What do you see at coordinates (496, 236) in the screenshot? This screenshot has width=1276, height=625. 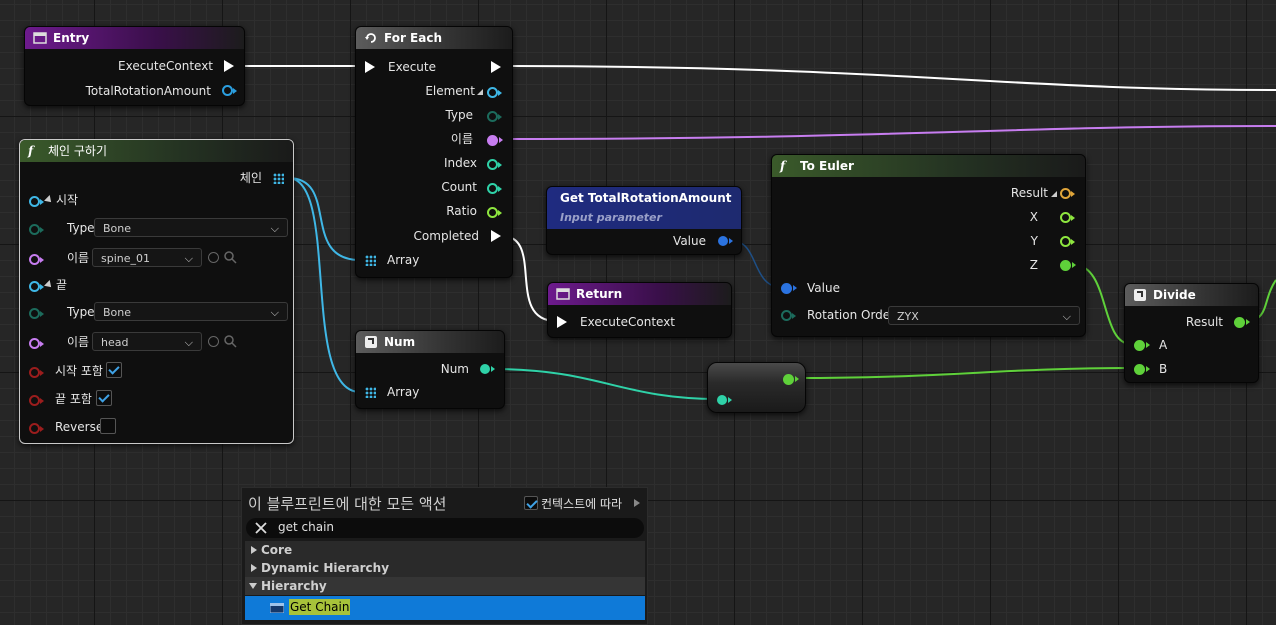 I see `completed-exec-out-pin` at bounding box center [496, 236].